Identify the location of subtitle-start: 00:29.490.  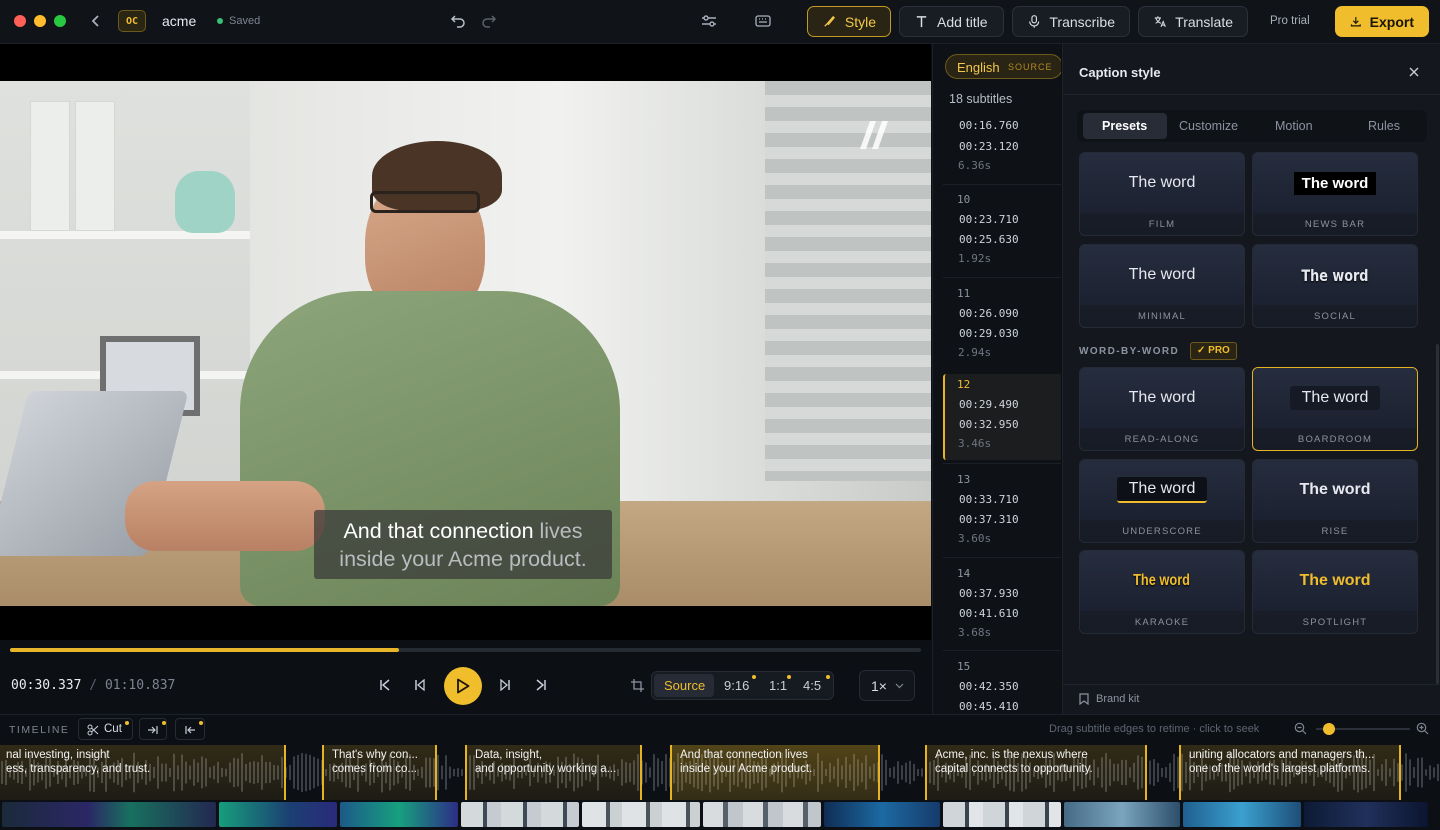
(989, 404).